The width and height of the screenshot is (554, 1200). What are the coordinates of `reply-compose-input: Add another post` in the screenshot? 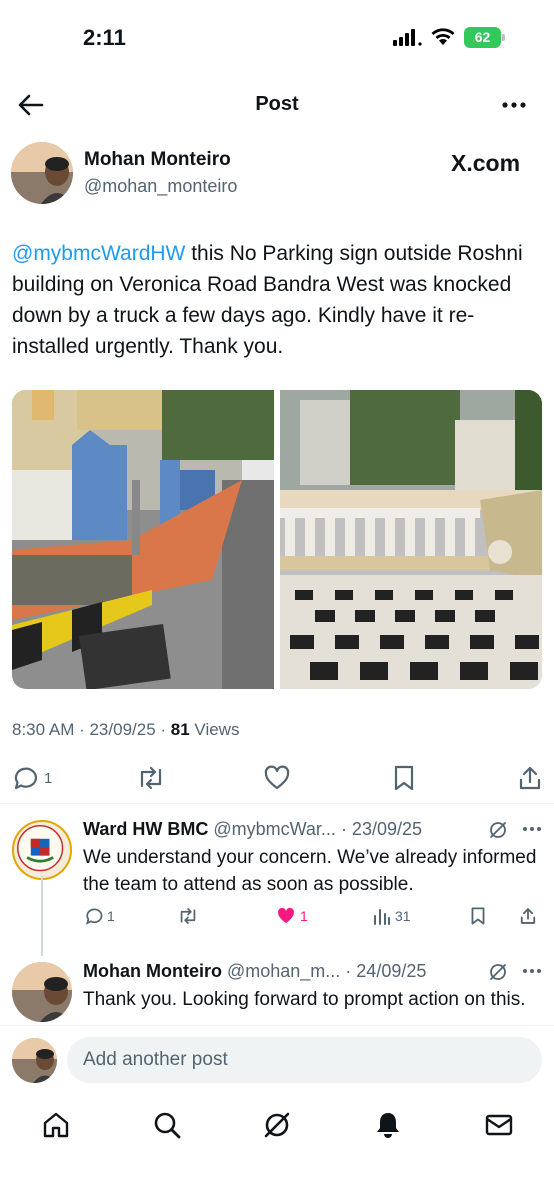 It's located at (304, 1060).